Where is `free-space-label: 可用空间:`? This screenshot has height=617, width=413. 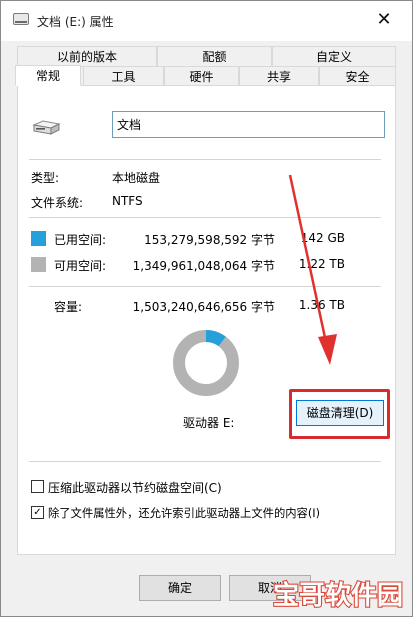 free-space-label: 可用空间: is located at coordinates (80, 266).